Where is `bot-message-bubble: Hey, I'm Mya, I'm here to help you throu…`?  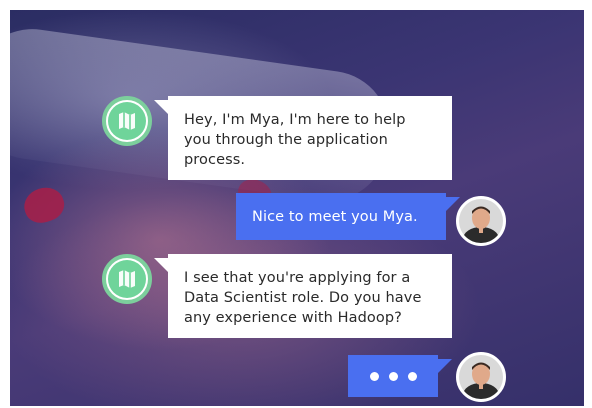
bot-message-bubble: Hey, I'm Mya, I'm here to help you throu… is located at coordinates (310, 138).